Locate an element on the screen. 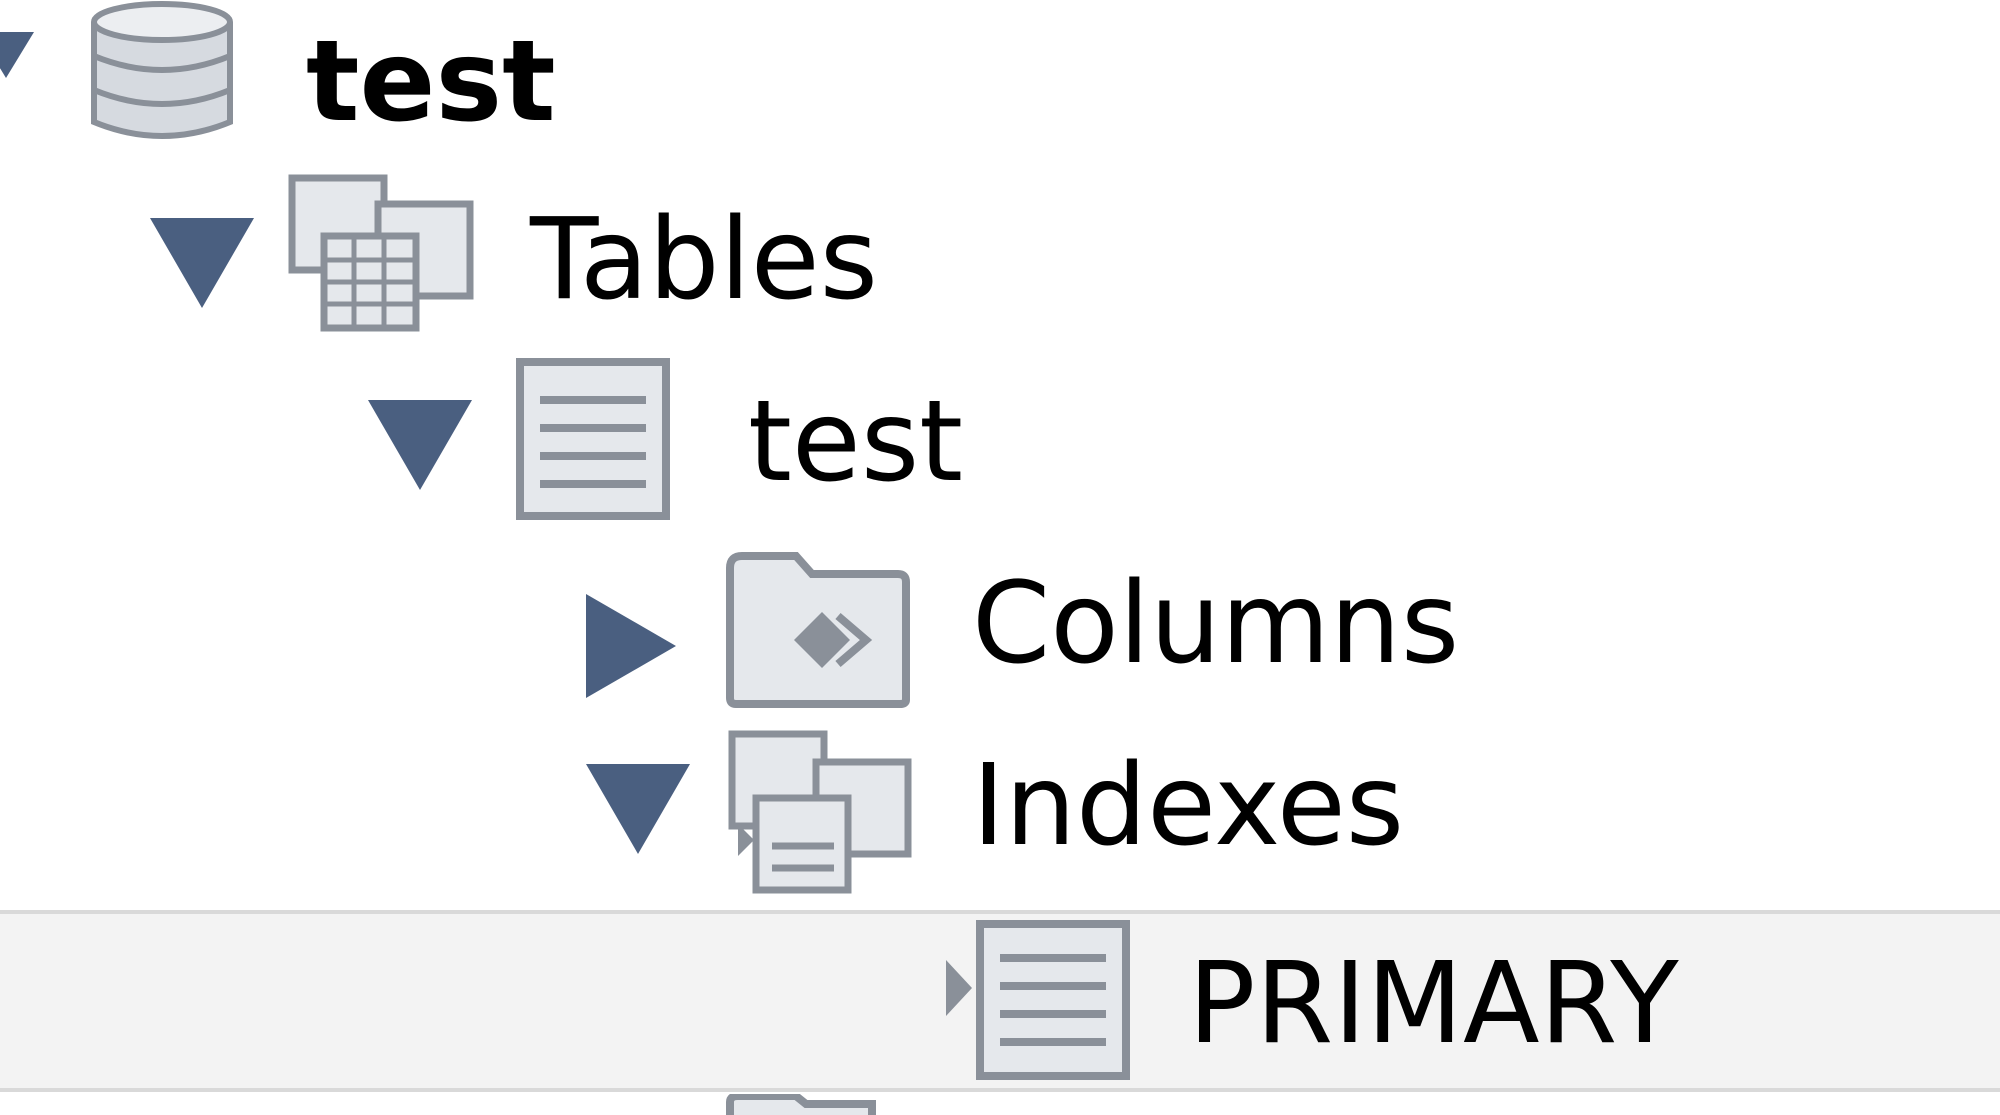 The image size is (2000, 1115). collapse-arrow-icon is located at coordinates (631, 646).